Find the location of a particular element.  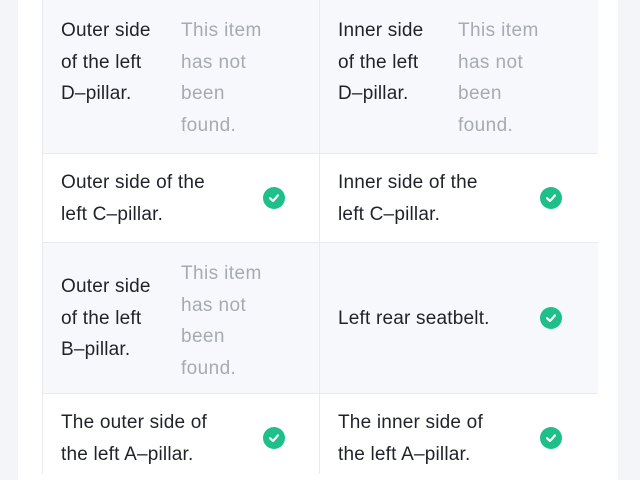

item-label: Outer side of the left C–pillar. is located at coordinates (133, 198).